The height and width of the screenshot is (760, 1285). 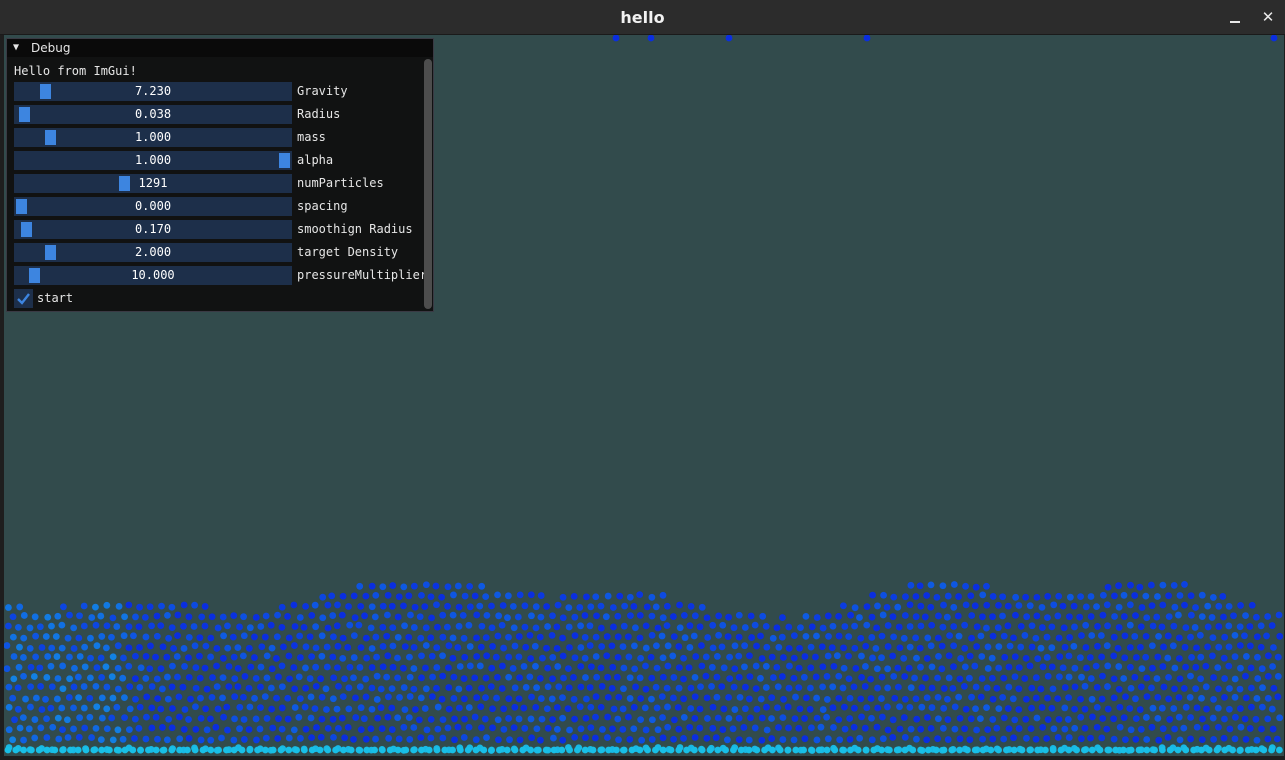 I want to click on slider-label: mass, so click(x=311, y=137).